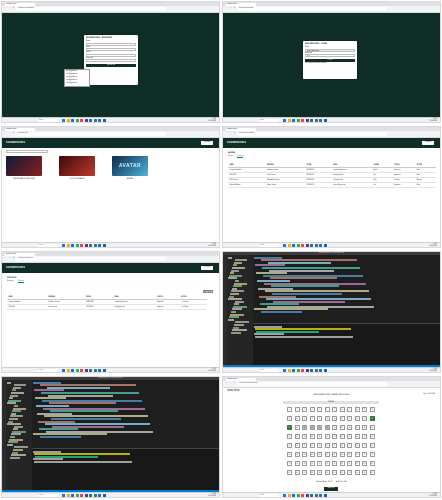  Describe the element at coordinates (372, 472) in the screenshot. I see `seat: 96` at that location.